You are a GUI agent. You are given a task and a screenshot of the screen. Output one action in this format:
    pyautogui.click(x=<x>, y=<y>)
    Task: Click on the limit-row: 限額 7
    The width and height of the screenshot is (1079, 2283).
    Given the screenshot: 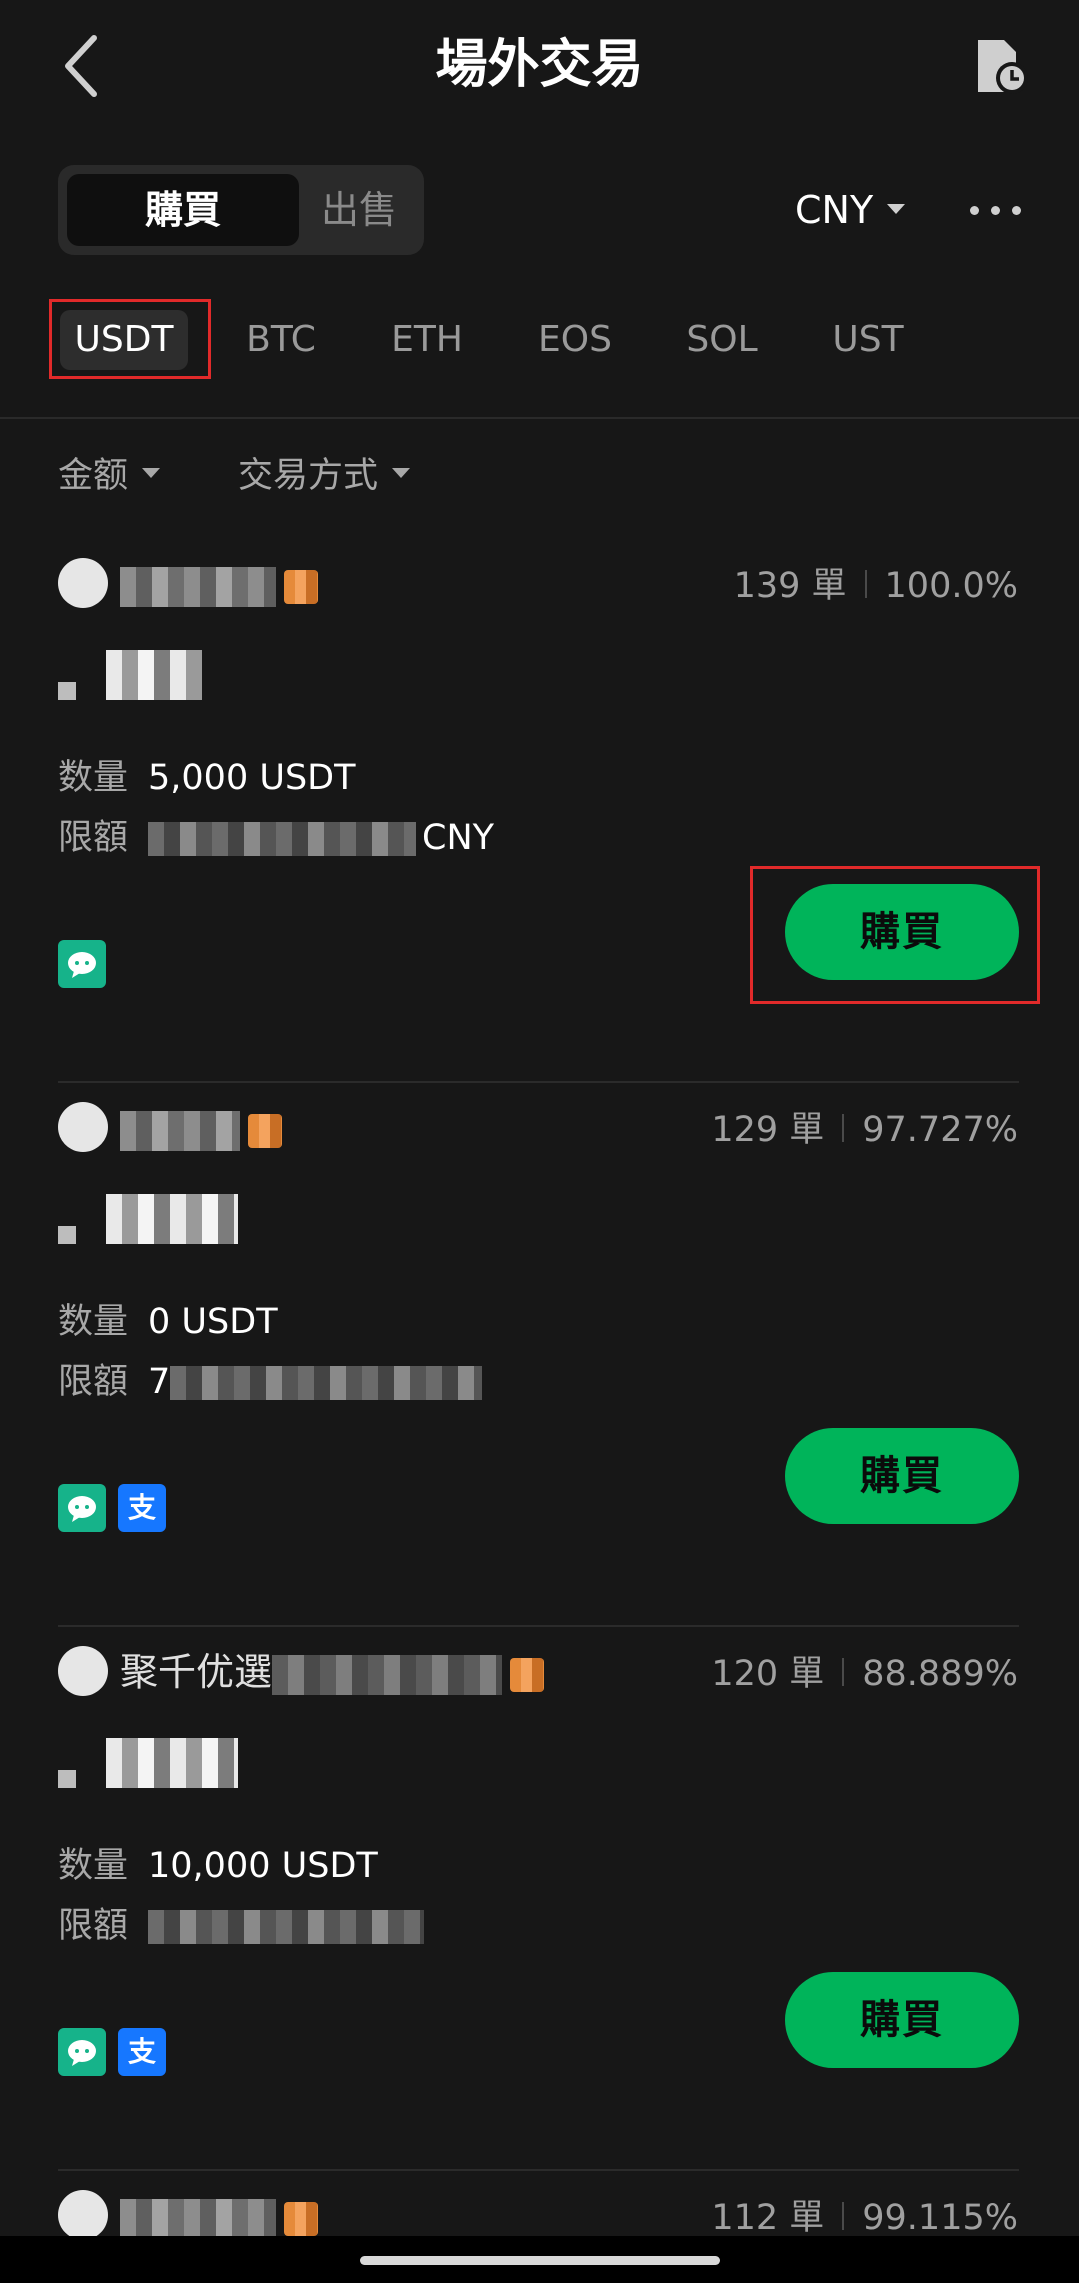 What is the action you would take?
    pyautogui.click(x=270, y=1382)
    